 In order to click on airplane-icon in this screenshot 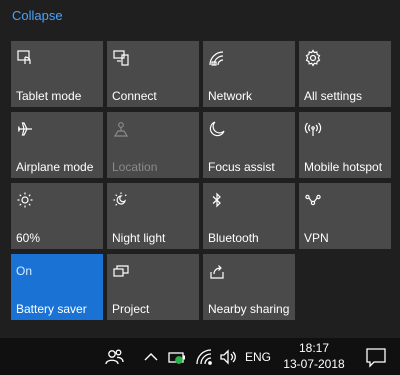, I will do `click(25, 129)`.